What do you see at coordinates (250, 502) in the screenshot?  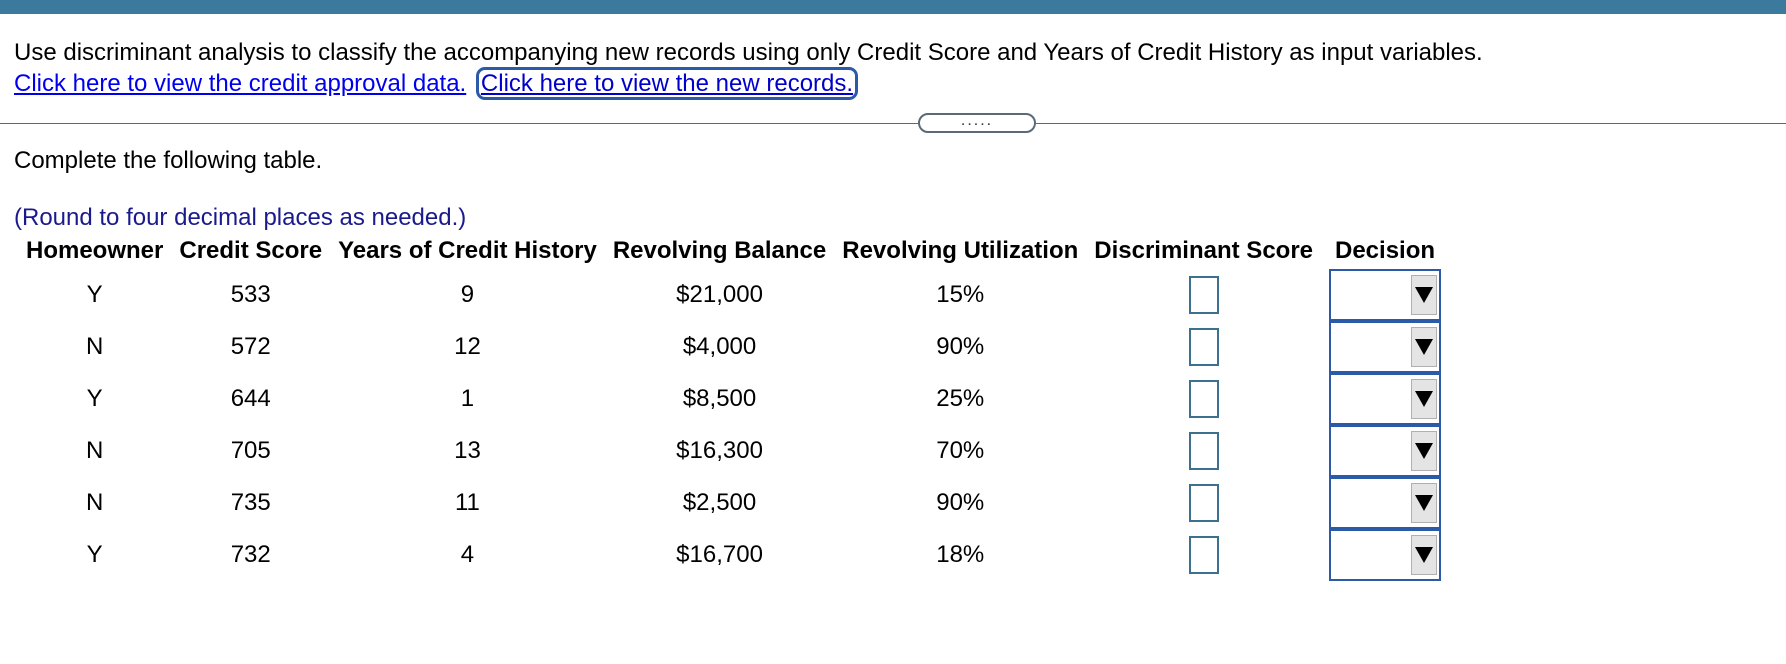 I see `cell-credit-score: 735` at bounding box center [250, 502].